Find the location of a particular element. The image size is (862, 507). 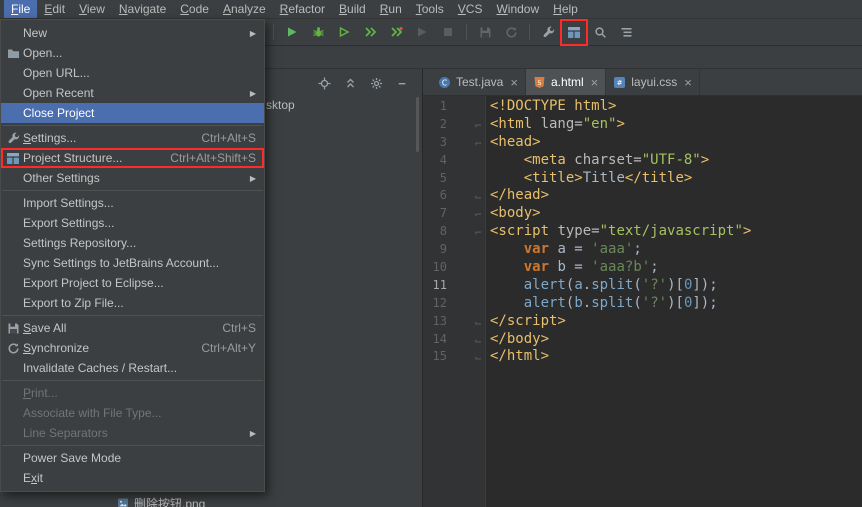

project-panel-toolbar: − is located at coordinates (363, 83).